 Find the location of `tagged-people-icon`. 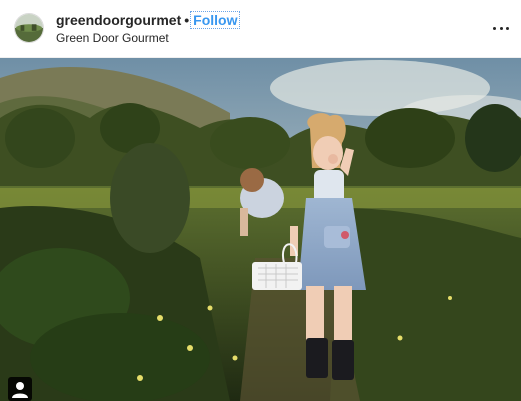

tagged-people-icon is located at coordinates (20, 389).